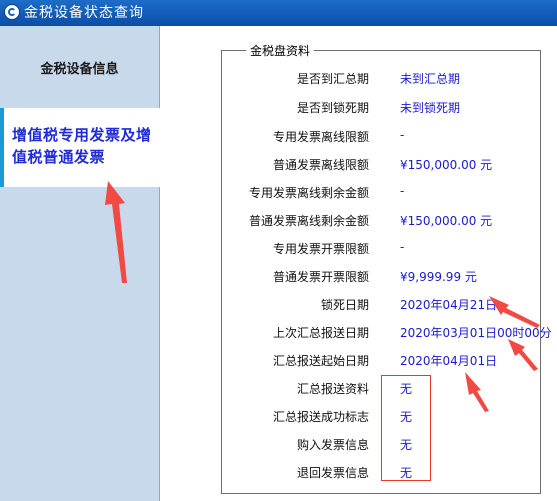  I want to click on arrow-to-tab-icon, so click(116, 232).